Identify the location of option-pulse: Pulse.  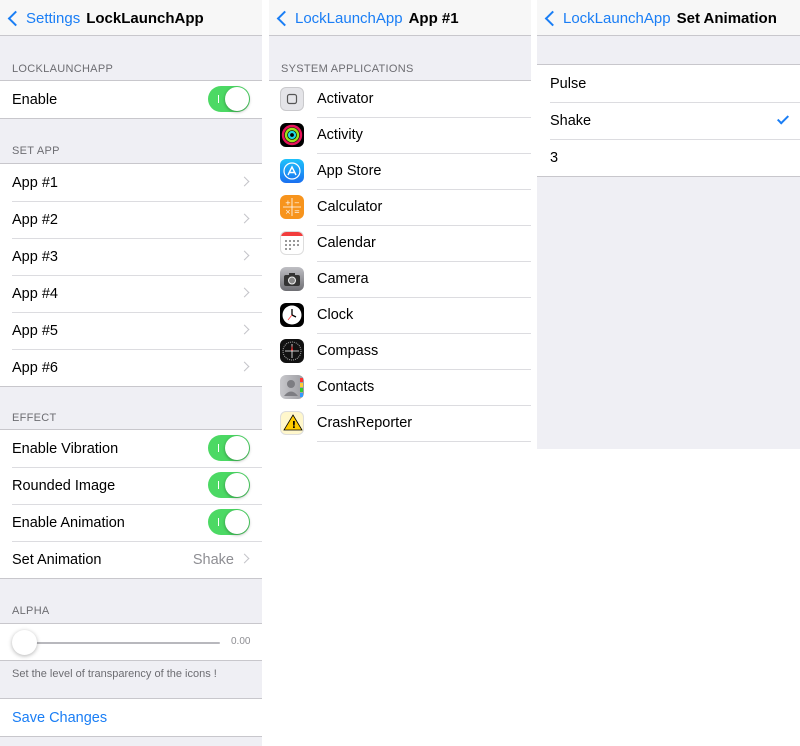
(668, 83).